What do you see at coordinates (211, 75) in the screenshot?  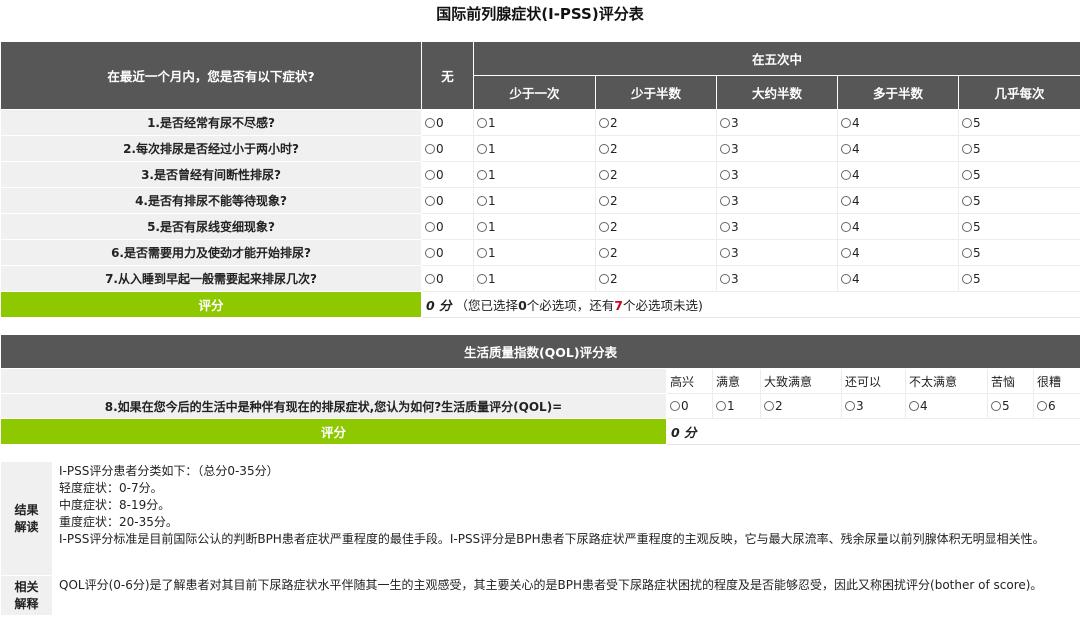 I see `question-column-header: 在最近一个月内，您是否有以下症状?` at bounding box center [211, 75].